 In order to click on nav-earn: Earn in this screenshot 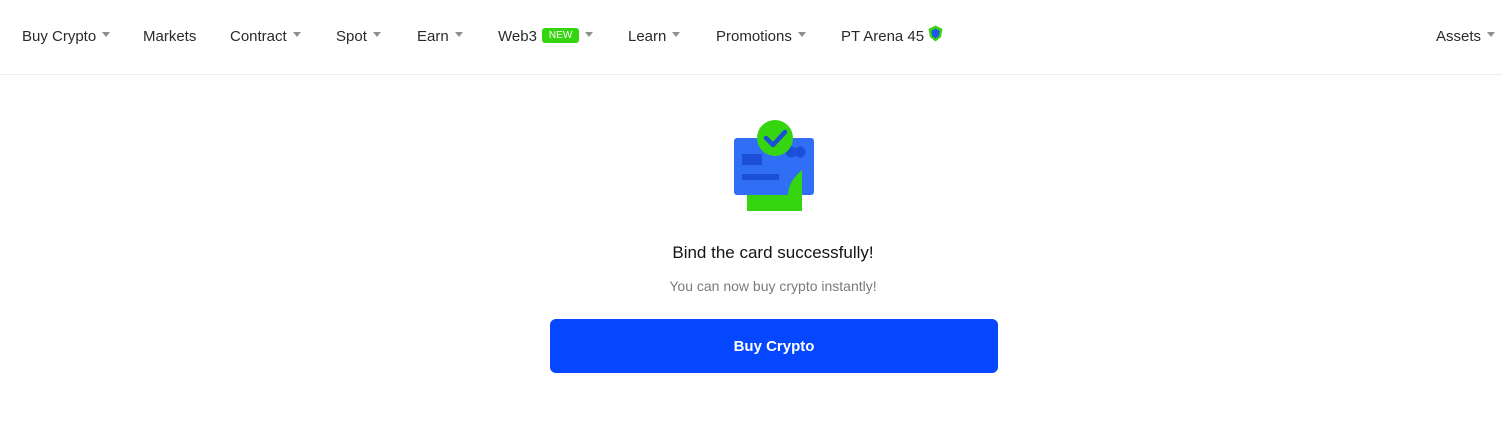, I will do `click(440, 36)`.